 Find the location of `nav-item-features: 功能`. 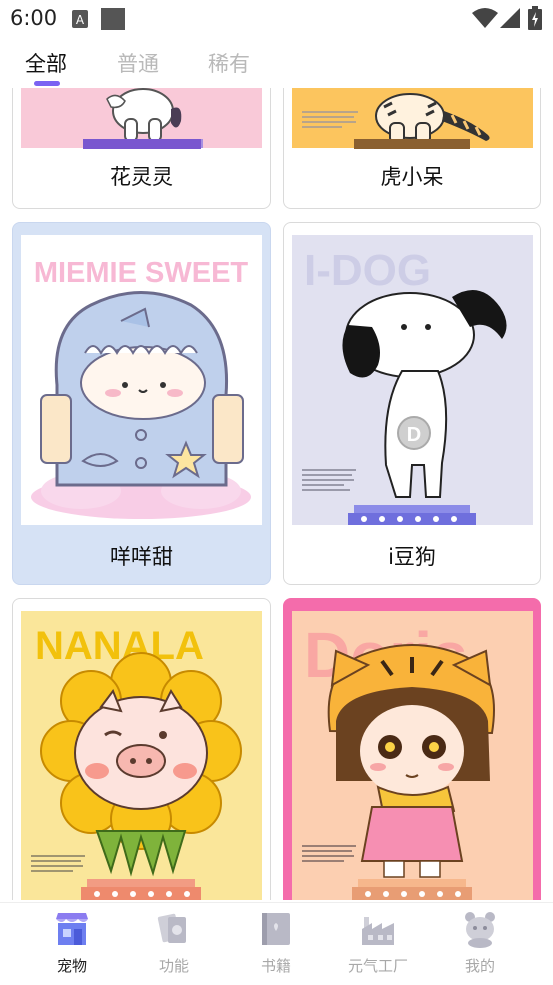

nav-item-features: 功能 is located at coordinates (174, 944).